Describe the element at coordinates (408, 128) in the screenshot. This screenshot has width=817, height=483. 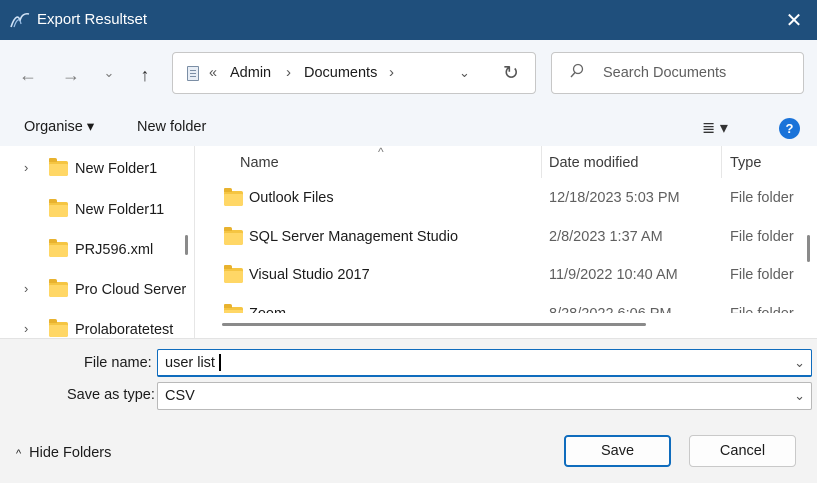
I see `command-bar: Organise ▾ New folder ≣ ▾ ?` at that location.